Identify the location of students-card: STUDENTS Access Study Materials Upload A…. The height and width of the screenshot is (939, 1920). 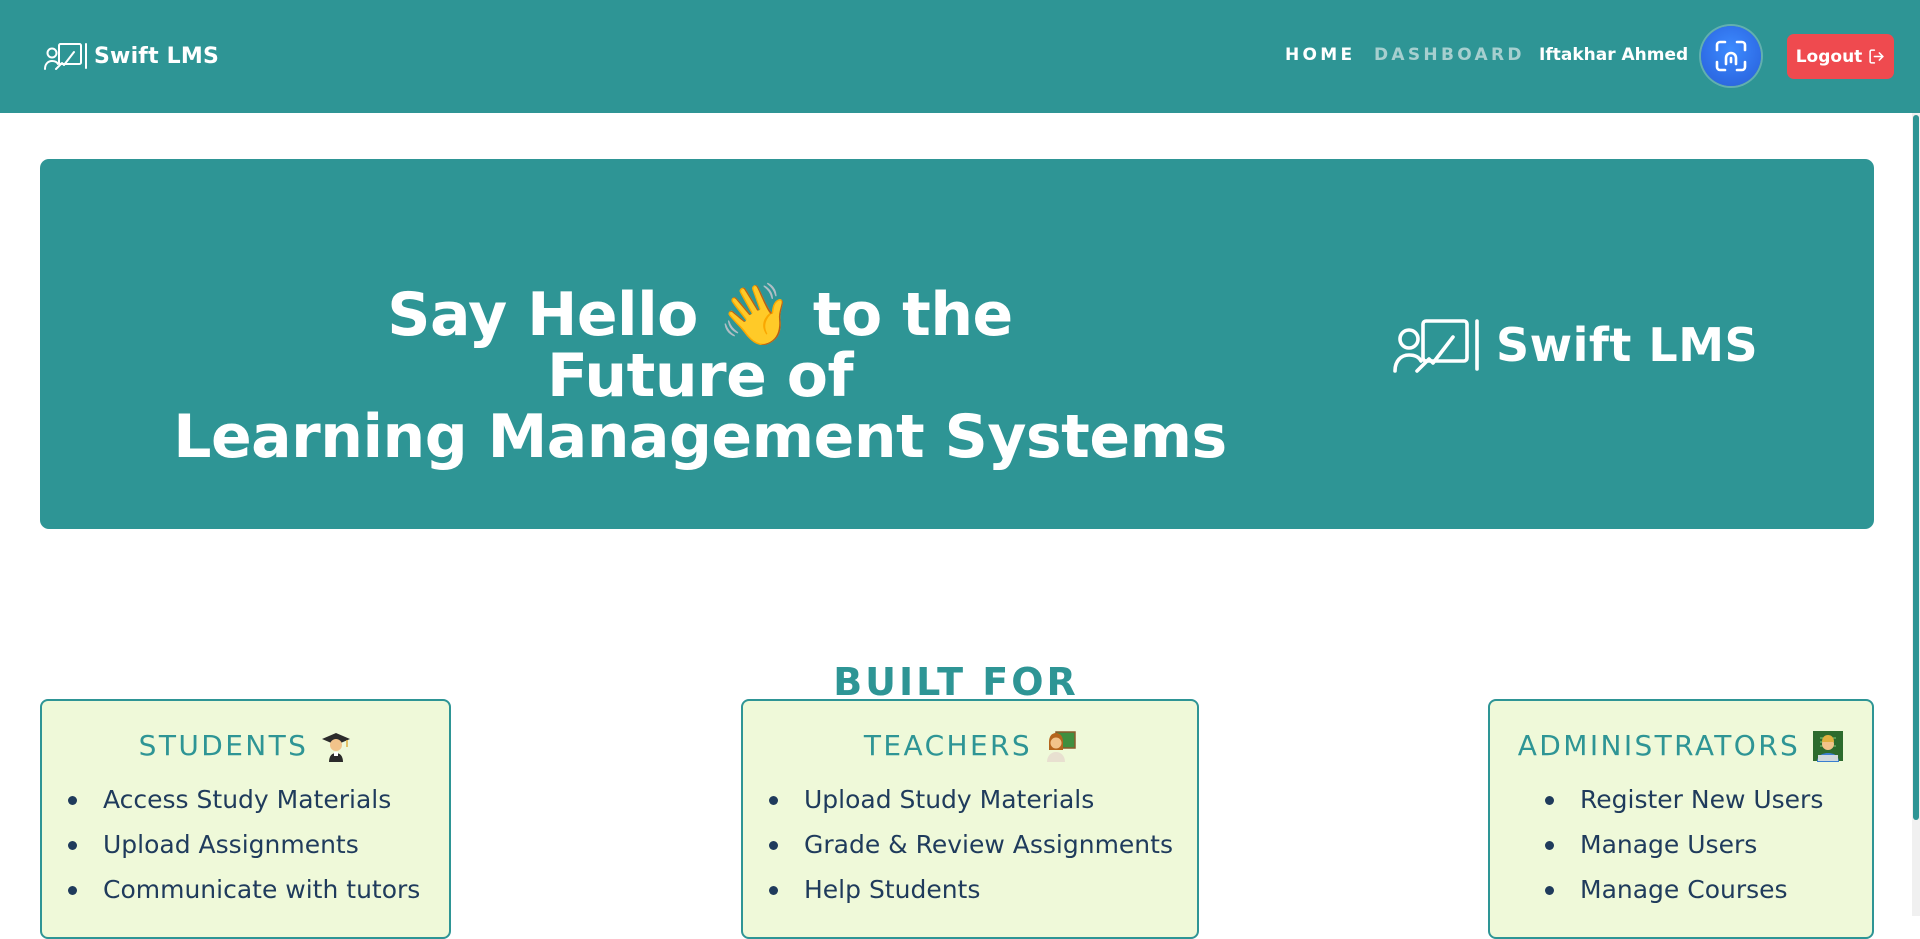
(245, 819).